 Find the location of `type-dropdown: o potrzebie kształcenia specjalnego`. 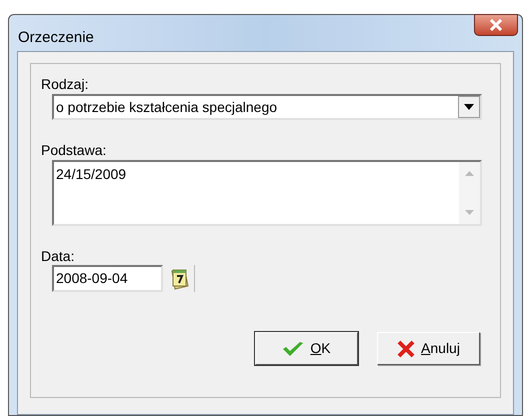

type-dropdown: o potrzebie kształcenia specjalnego is located at coordinates (267, 107).